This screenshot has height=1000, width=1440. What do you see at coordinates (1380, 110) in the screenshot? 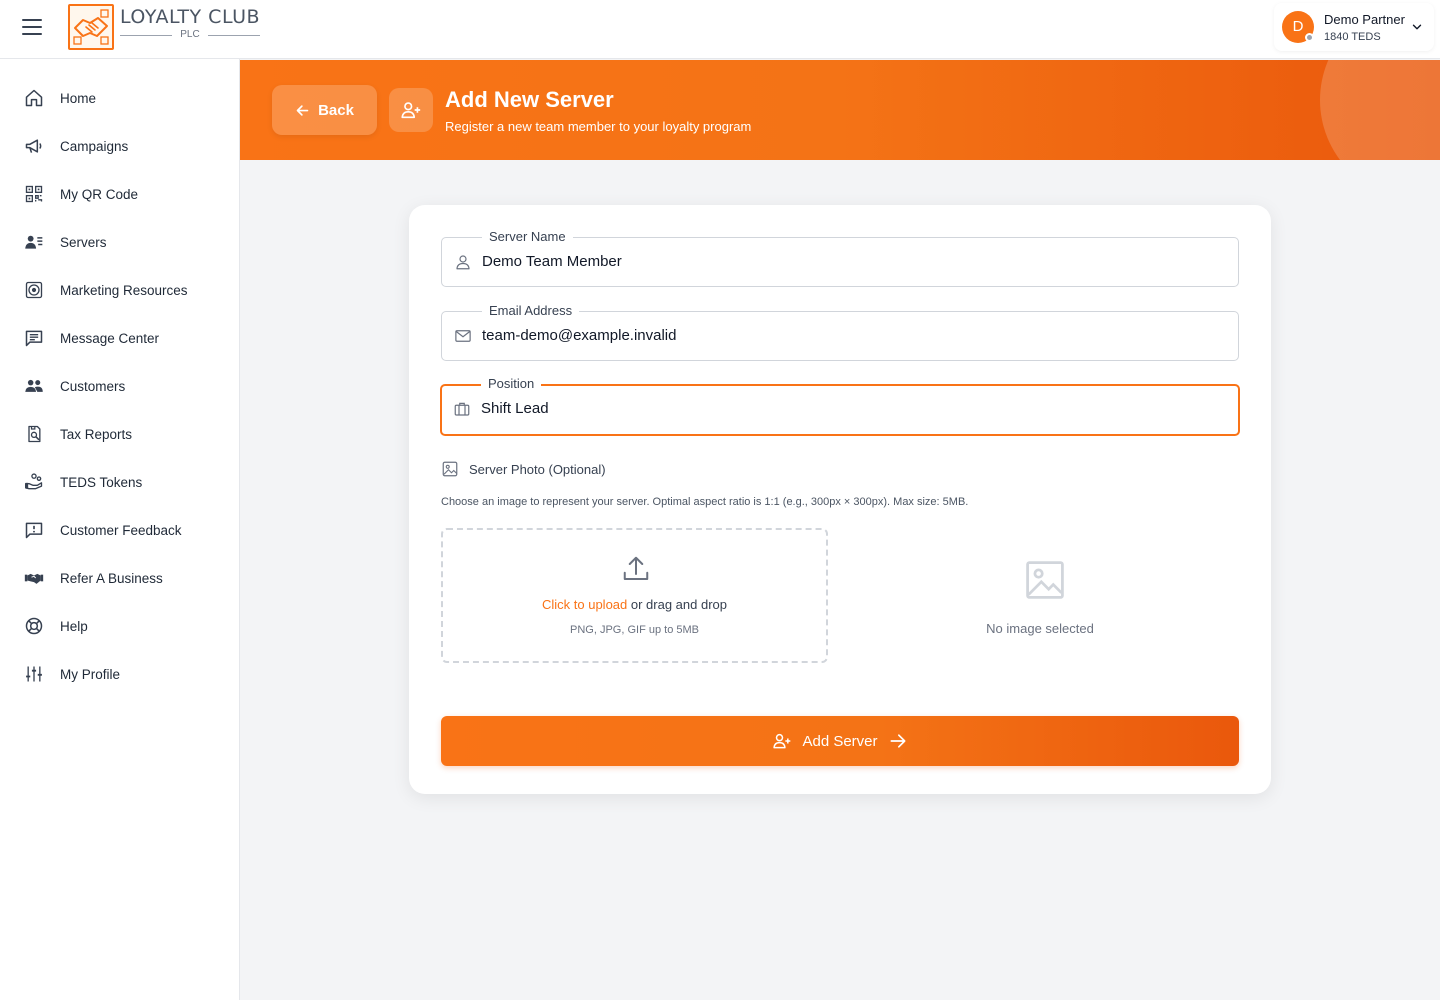
I see `decorative-circle` at bounding box center [1380, 110].